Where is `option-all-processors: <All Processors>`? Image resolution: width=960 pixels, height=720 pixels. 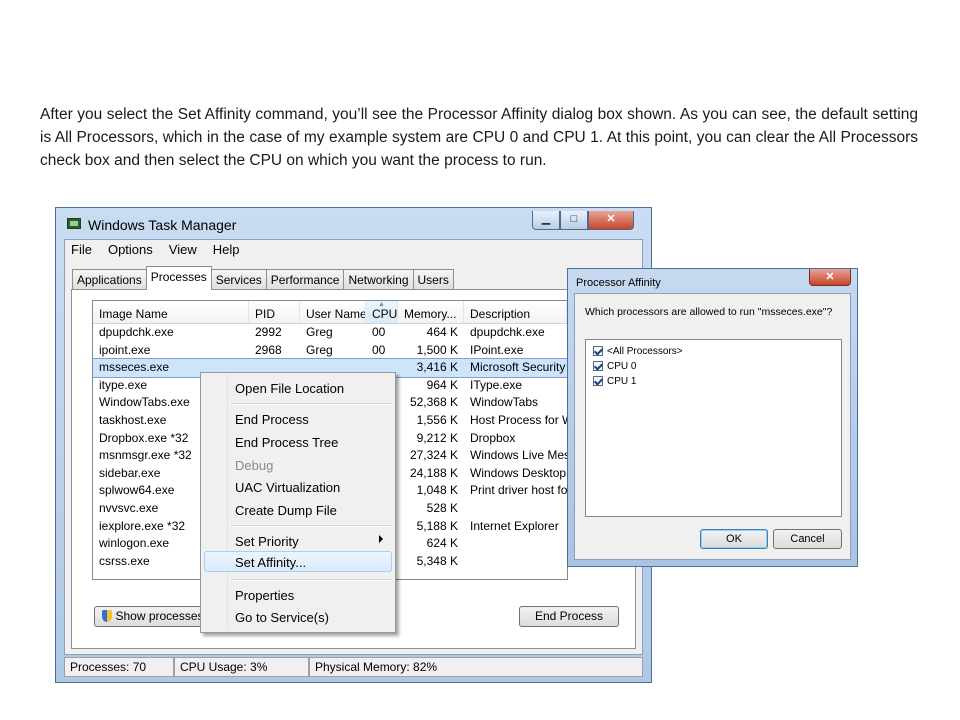
option-all-processors: <All Processors> is located at coordinates (638, 351).